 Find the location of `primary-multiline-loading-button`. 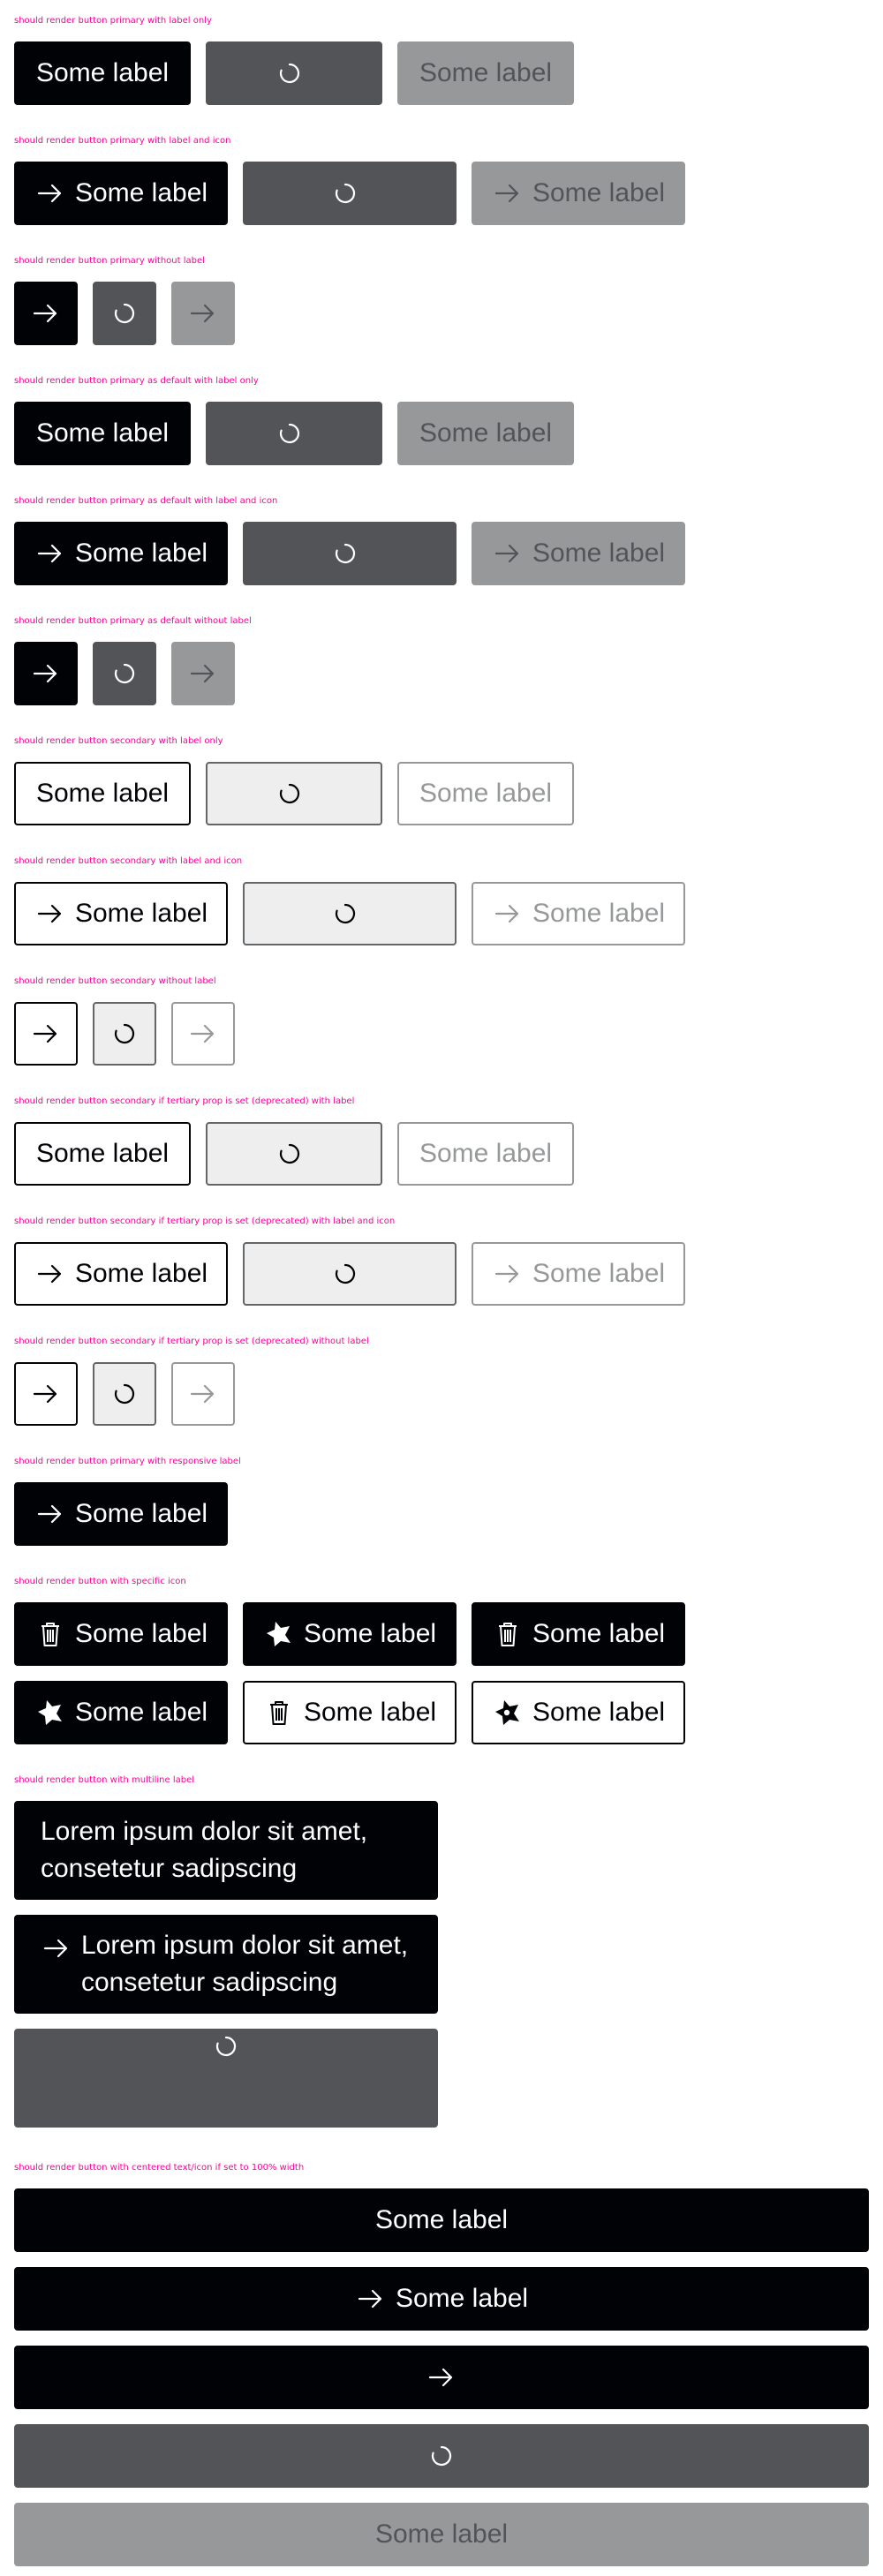

primary-multiline-loading-button is located at coordinates (226, 2079).